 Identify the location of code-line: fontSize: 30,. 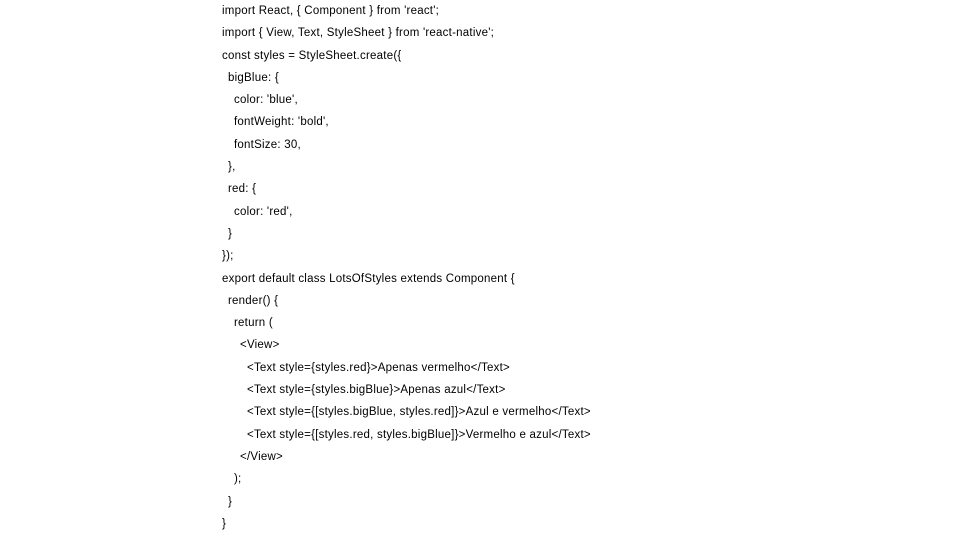
(267, 144).